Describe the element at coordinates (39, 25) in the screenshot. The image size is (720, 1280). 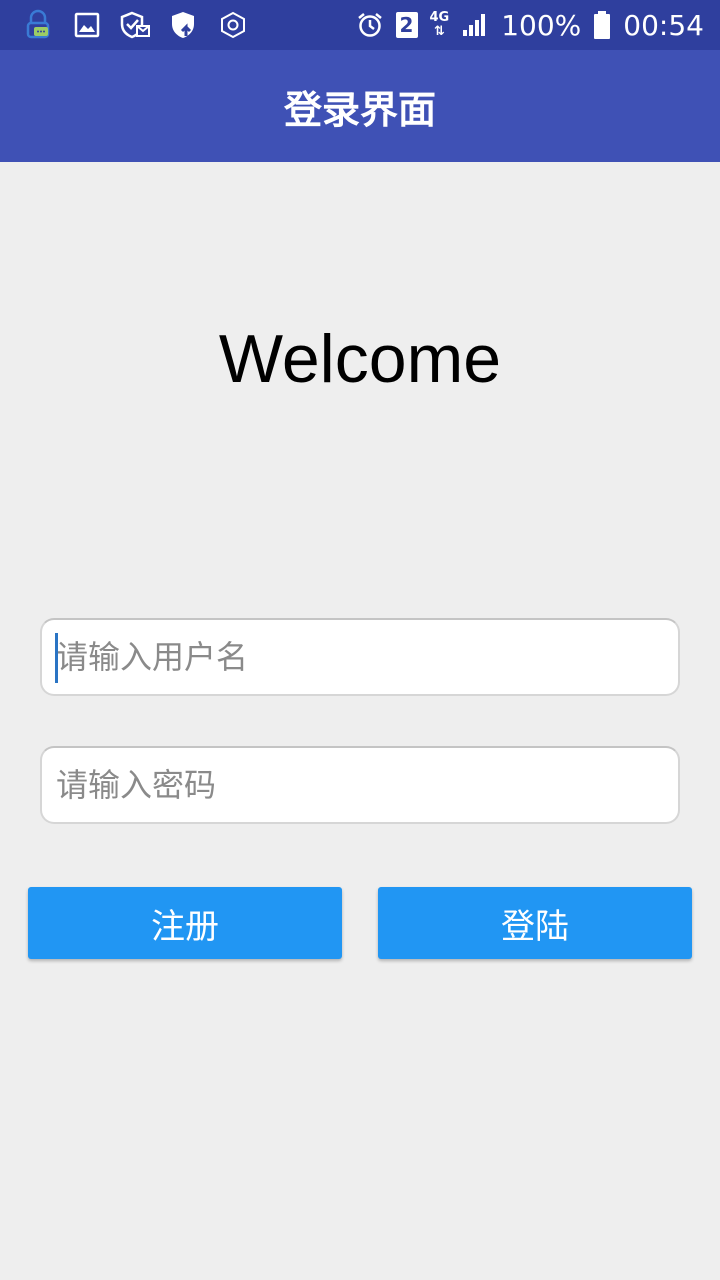
I see `lock-chat-notification-icon` at that location.